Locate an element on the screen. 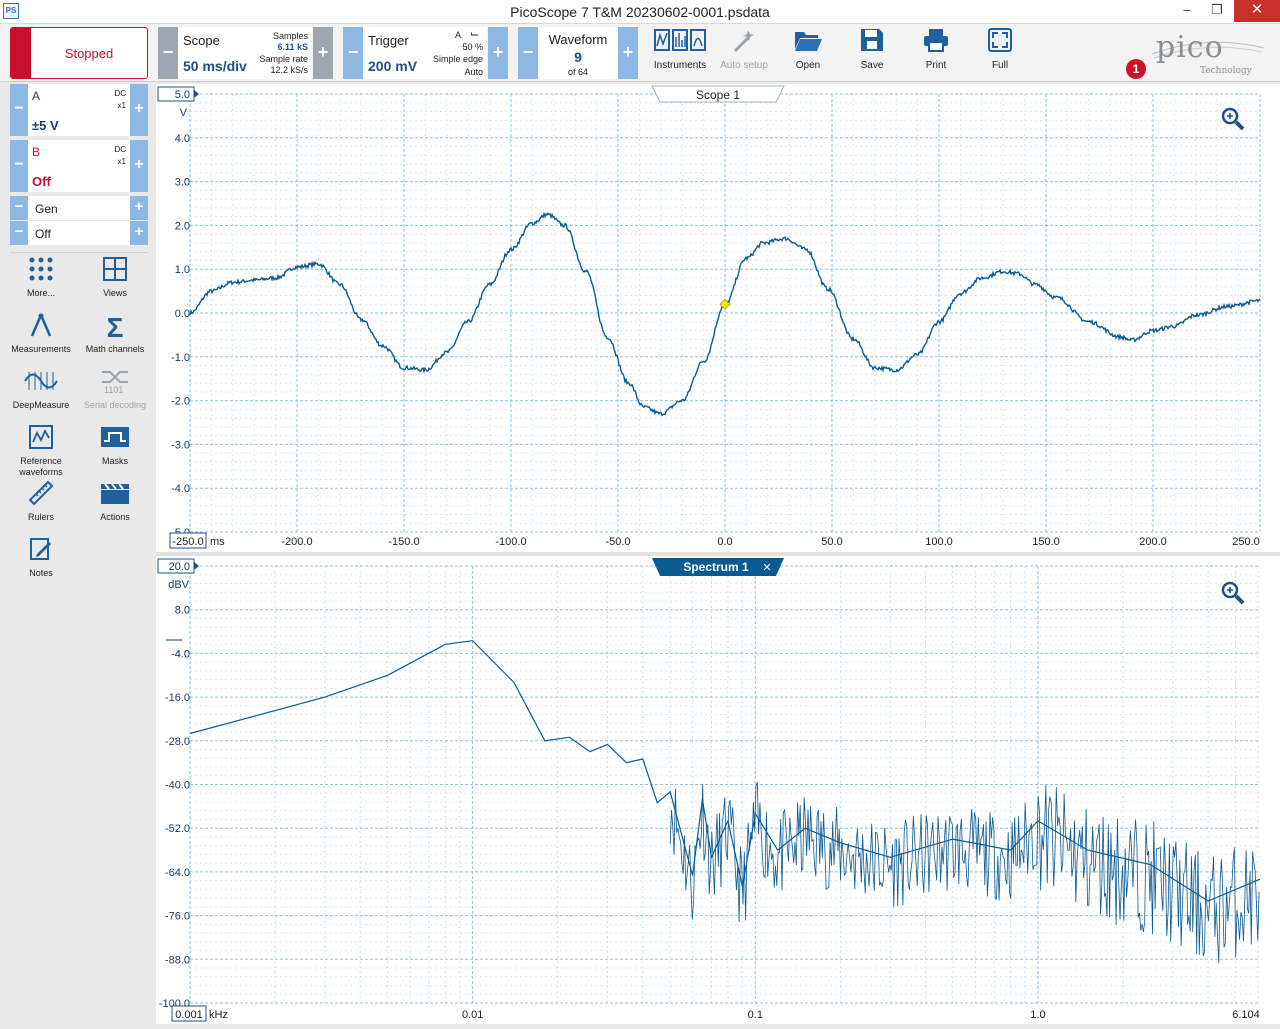 This screenshot has height=1029, width=1280. channel-a-range-increase: + is located at coordinates (139, 110).